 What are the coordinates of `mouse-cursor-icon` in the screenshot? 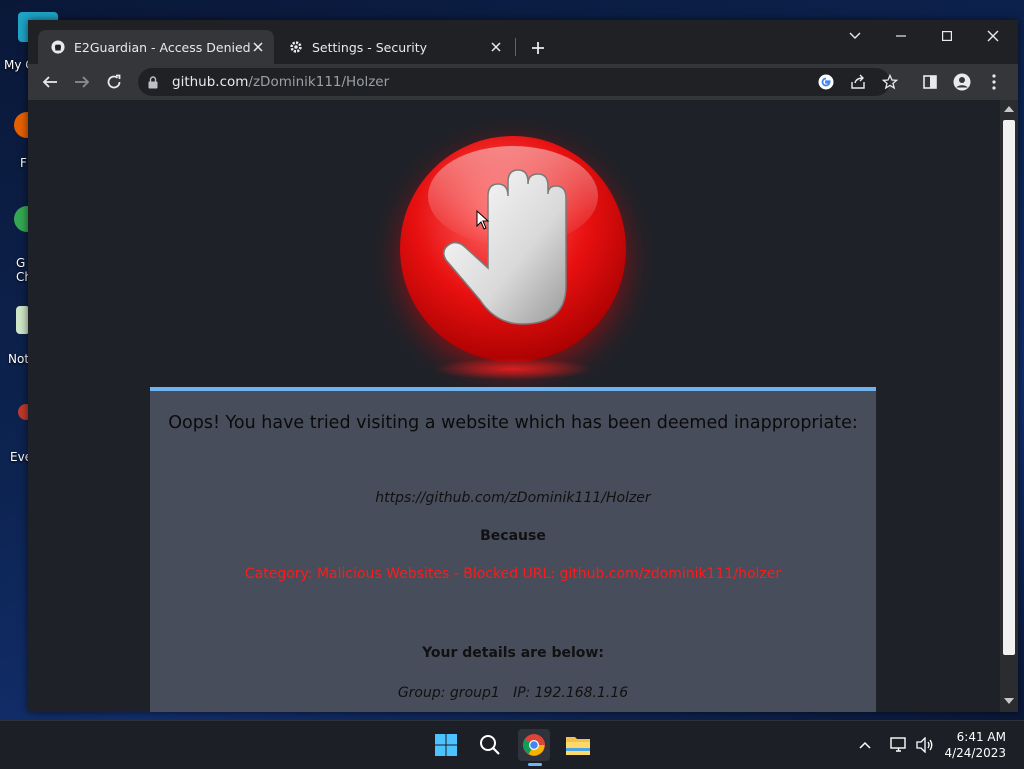 It's located at (483, 220).